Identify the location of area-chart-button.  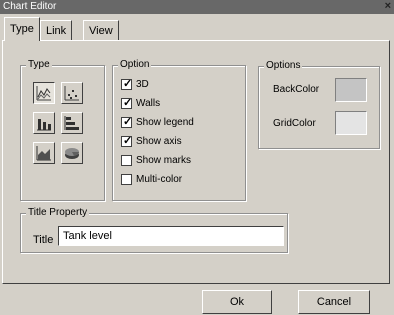
(44, 153).